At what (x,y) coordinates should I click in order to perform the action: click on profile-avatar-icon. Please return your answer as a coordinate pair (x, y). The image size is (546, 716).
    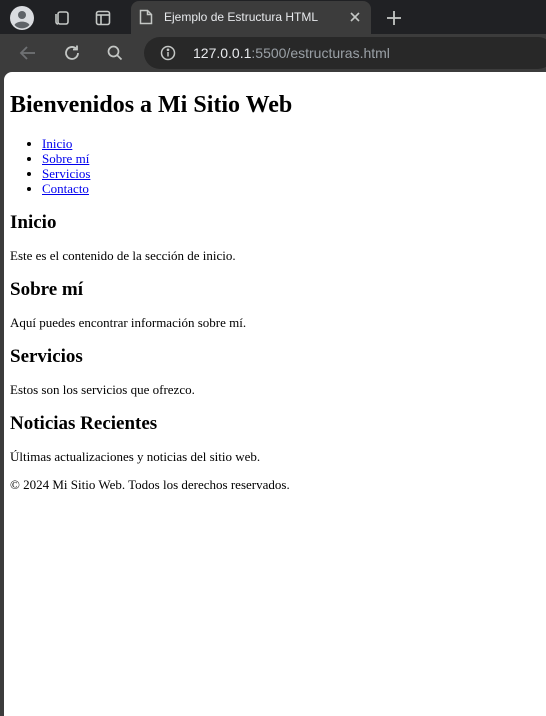
    Looking at the image, I should click on (22, 18).